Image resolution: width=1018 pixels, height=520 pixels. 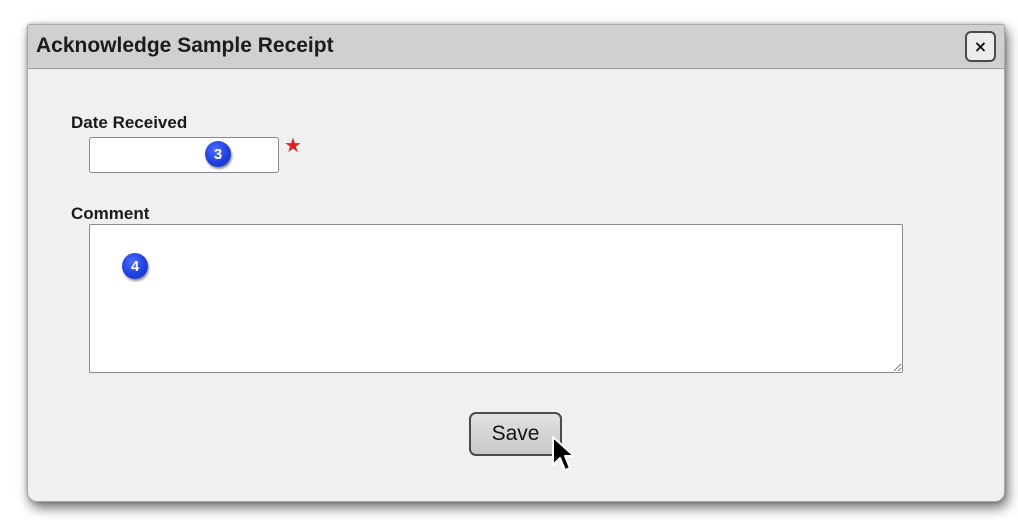 I want to click on comment-label: Comment, so click(x=110, y=213).